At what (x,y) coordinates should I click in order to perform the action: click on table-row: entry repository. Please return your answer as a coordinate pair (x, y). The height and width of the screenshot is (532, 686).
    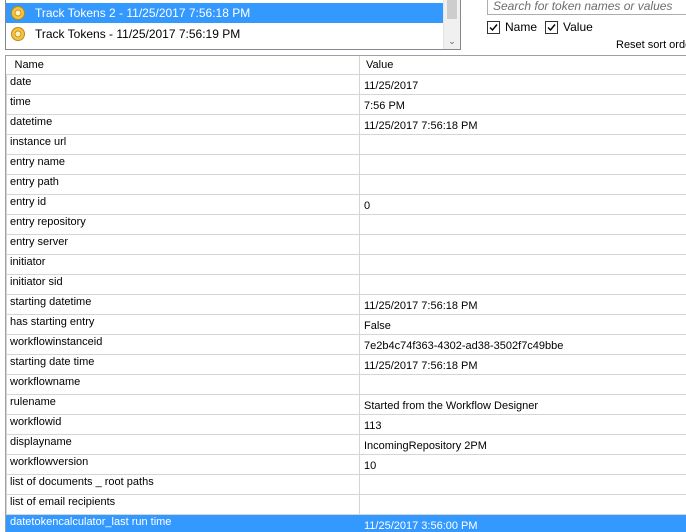
    Looking at the image, I should click on (346, 224).